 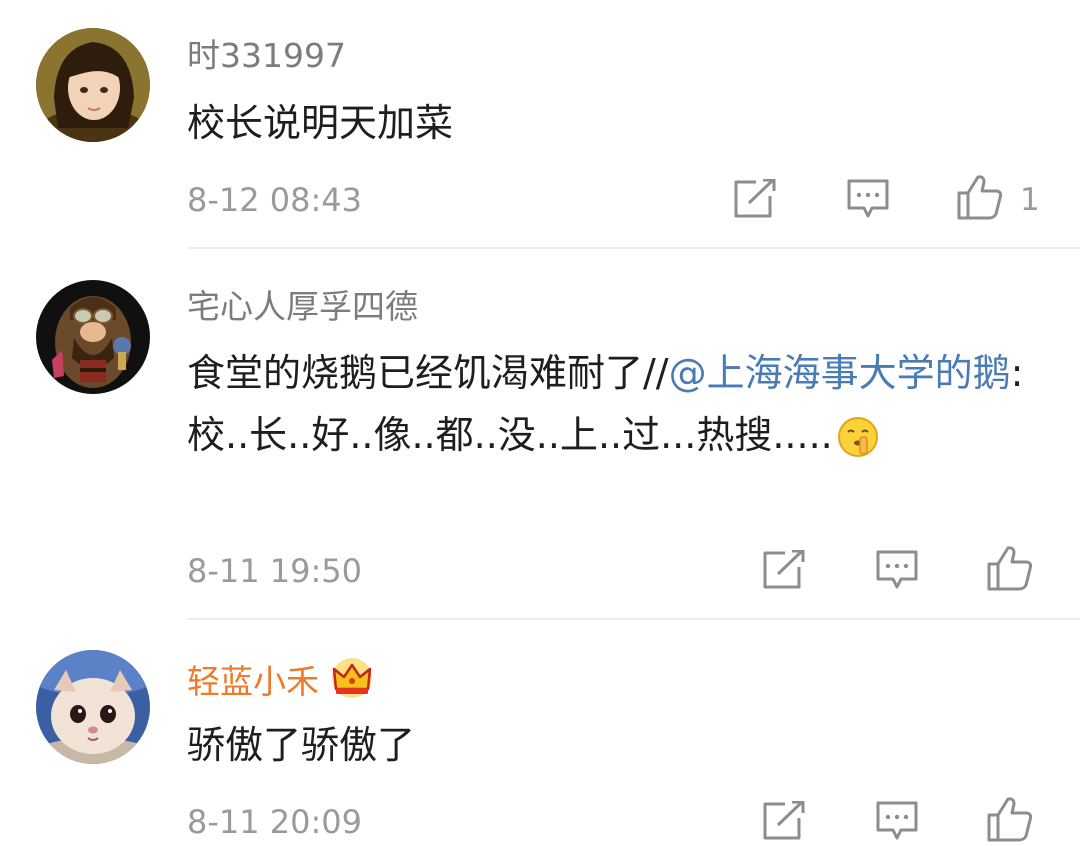 I want to click on username: 宅心人厚孚四德, so click(x=302, y=307).